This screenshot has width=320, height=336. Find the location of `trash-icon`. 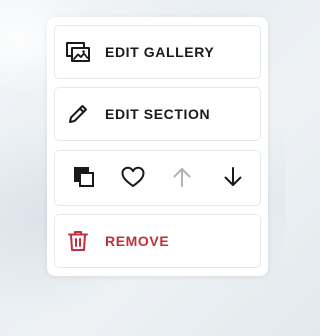

trash-icon is located at coordinates (78, 241).